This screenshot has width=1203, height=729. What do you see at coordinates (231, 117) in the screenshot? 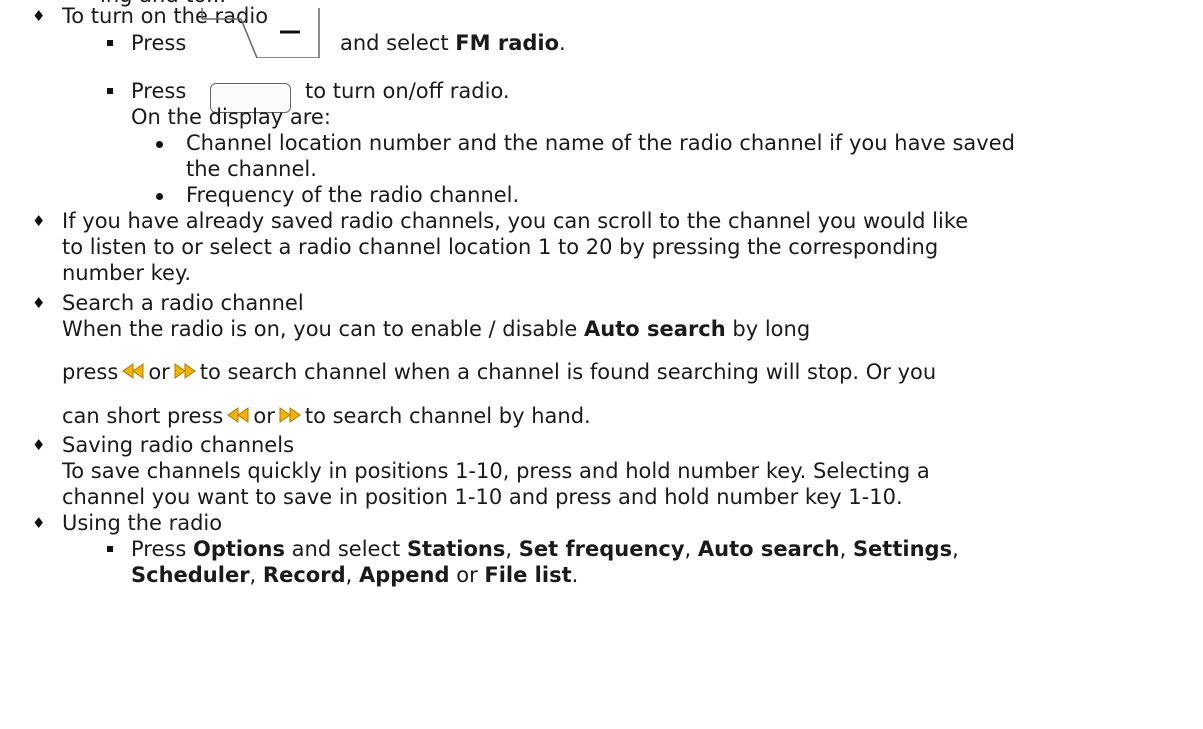
I see `display-intro-text: On the display are:` at bounding box center [231, 117].